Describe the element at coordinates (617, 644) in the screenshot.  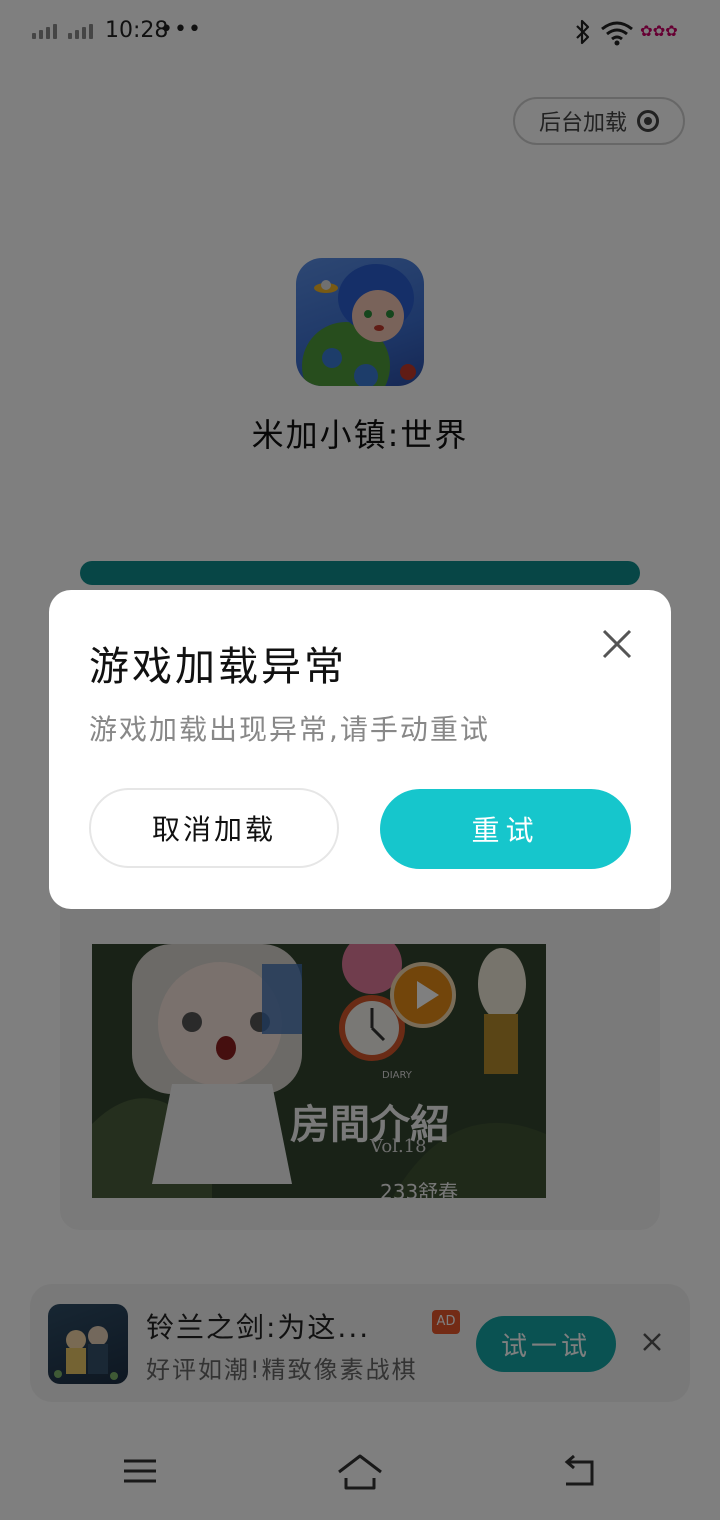
I see `dialog-close-icon` at that location.